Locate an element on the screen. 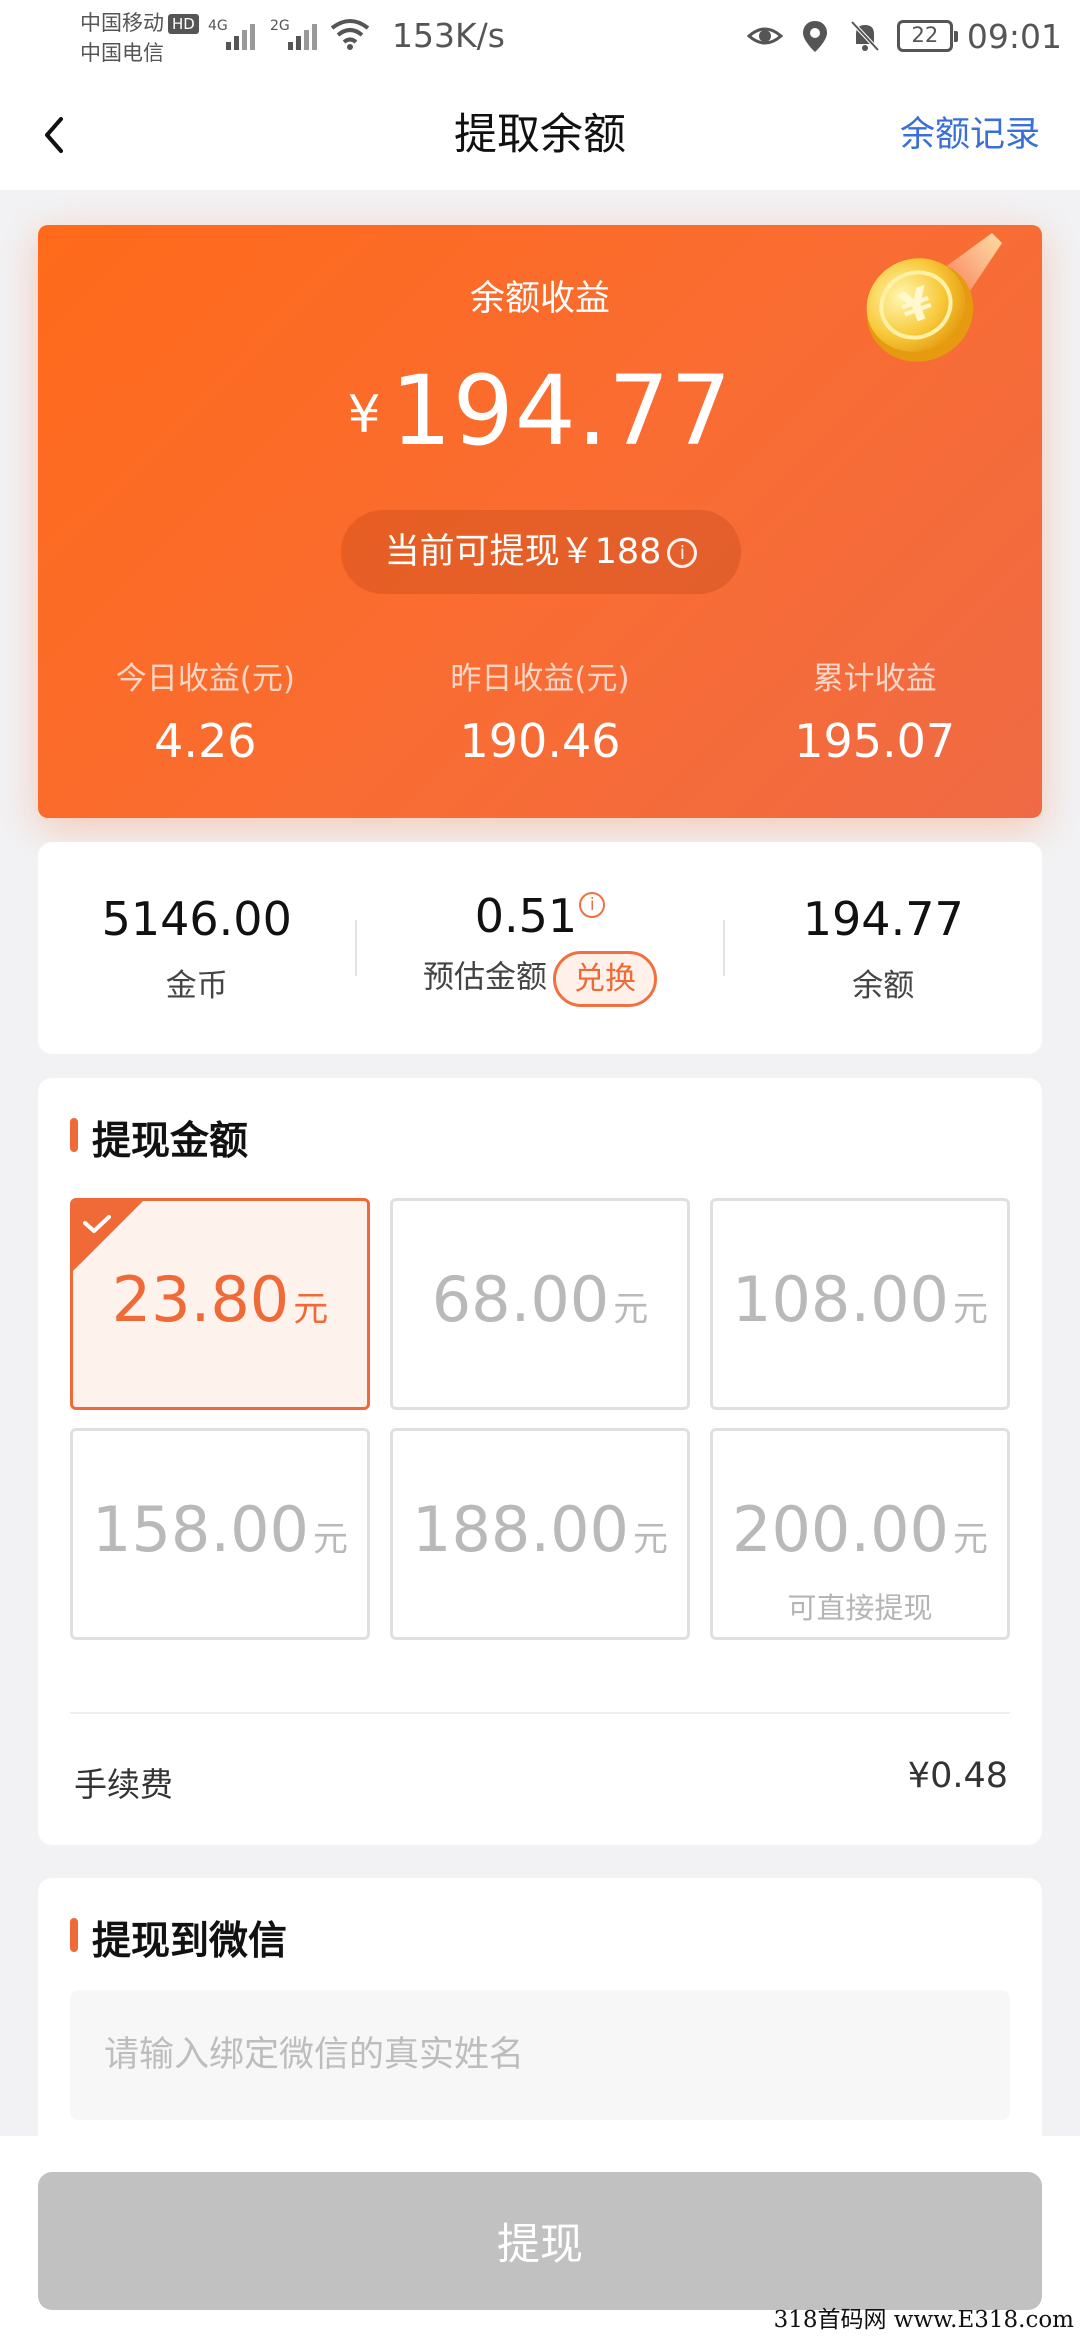  network-speed: 153K/s is located at coordinates (448, 35).